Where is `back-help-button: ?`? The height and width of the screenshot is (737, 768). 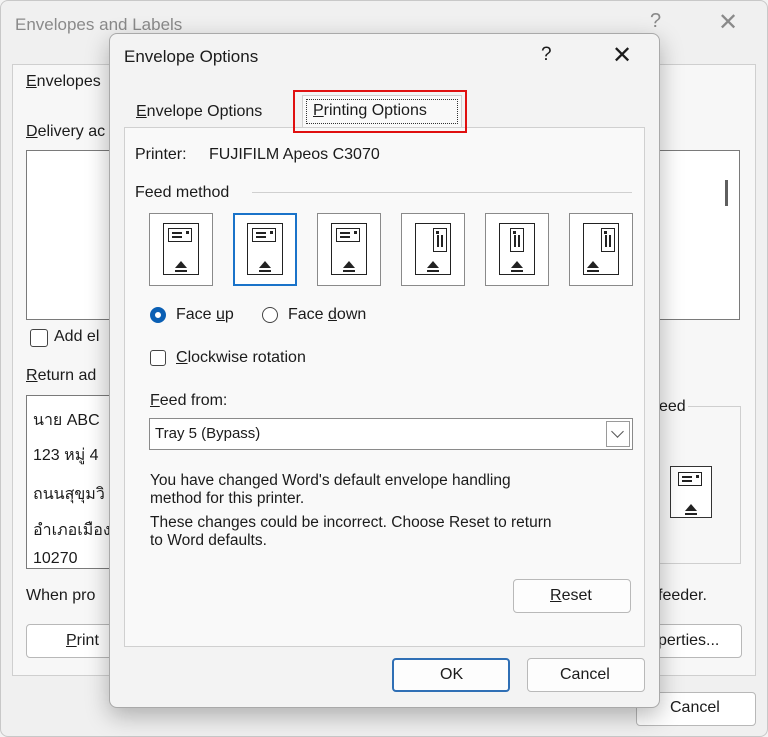 back-help-button: ? is located at coordinates (655, 21).